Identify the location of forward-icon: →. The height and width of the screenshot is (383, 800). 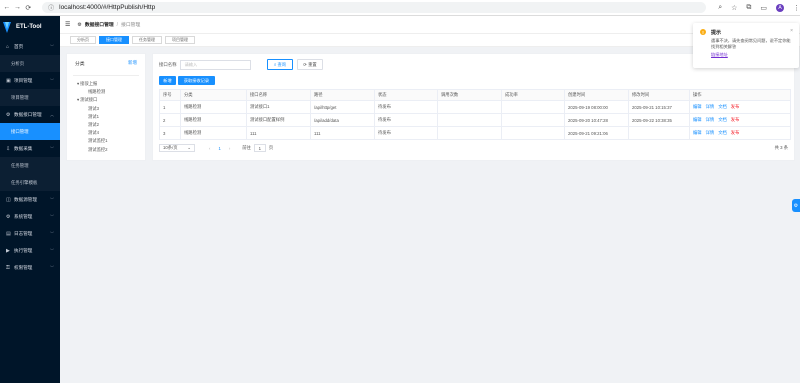
(18, 7).